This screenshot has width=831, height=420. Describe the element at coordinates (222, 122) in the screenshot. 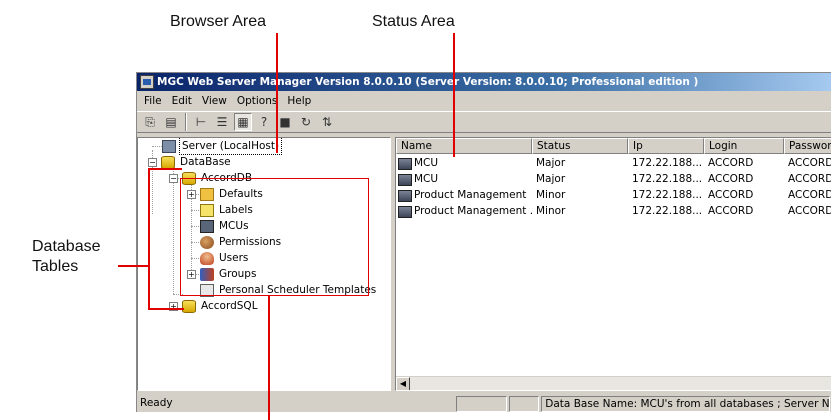

I see `list-view-icon: ☰` at that location.